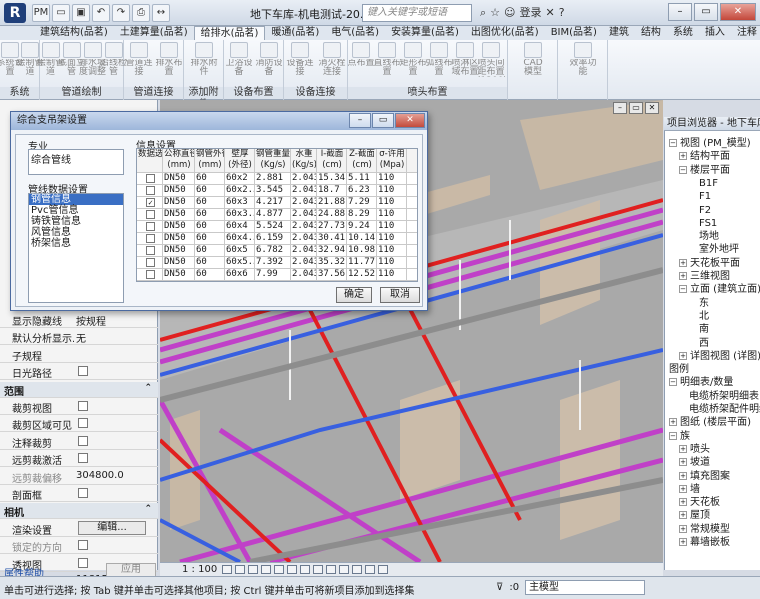 This screenshot has width=760, height=599. What do you see at coordinates (495, 13) in the screenshot?
I see `communication-icon: ☆` at bounding box center [495, 13].